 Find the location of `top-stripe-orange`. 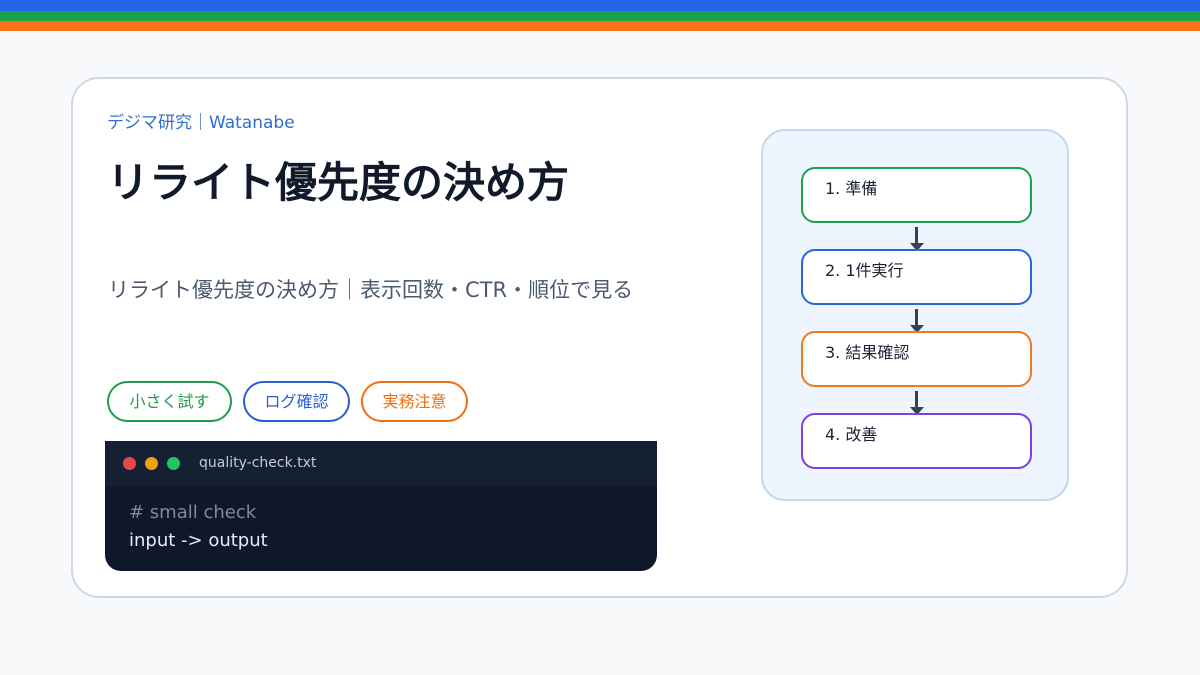

top-stripe-orange is located at coordinates (600, 26).